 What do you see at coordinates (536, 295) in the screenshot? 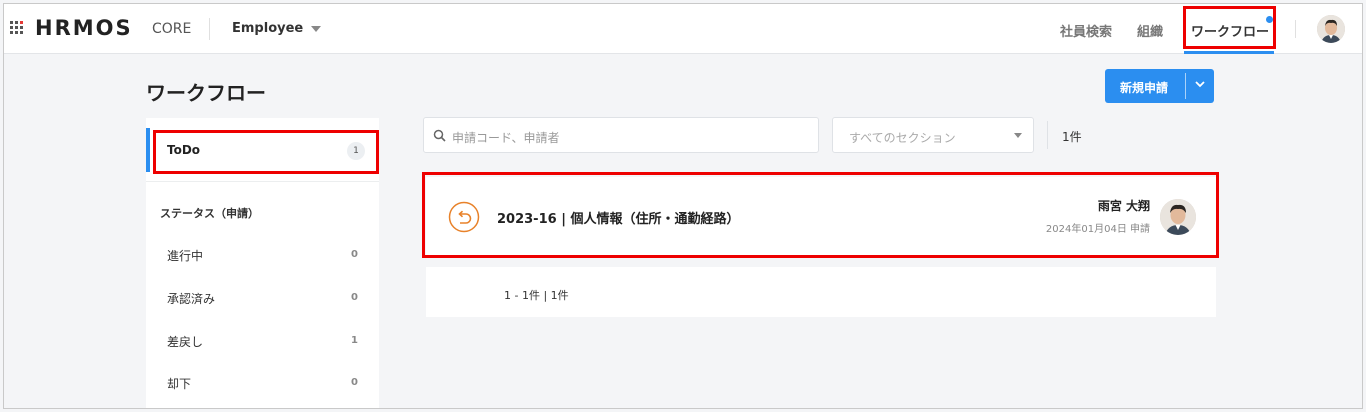
I see `pagination-text: 1 - 1件 | 1件` at bounding box center [536, 295].